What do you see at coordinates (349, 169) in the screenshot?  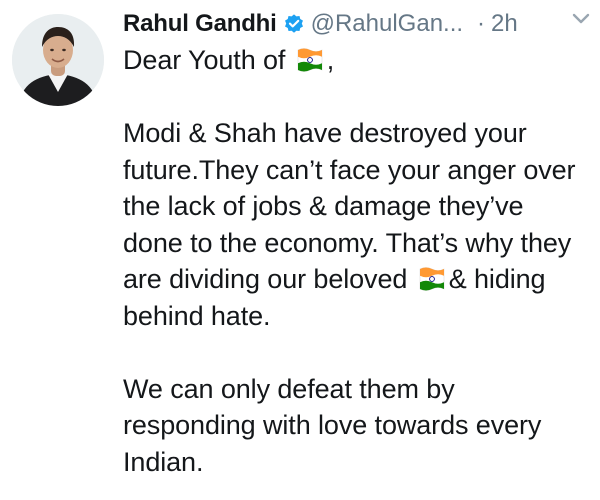 I see `tweet-line: future.They can’t face your anger over` at bounding box center [349, 169].